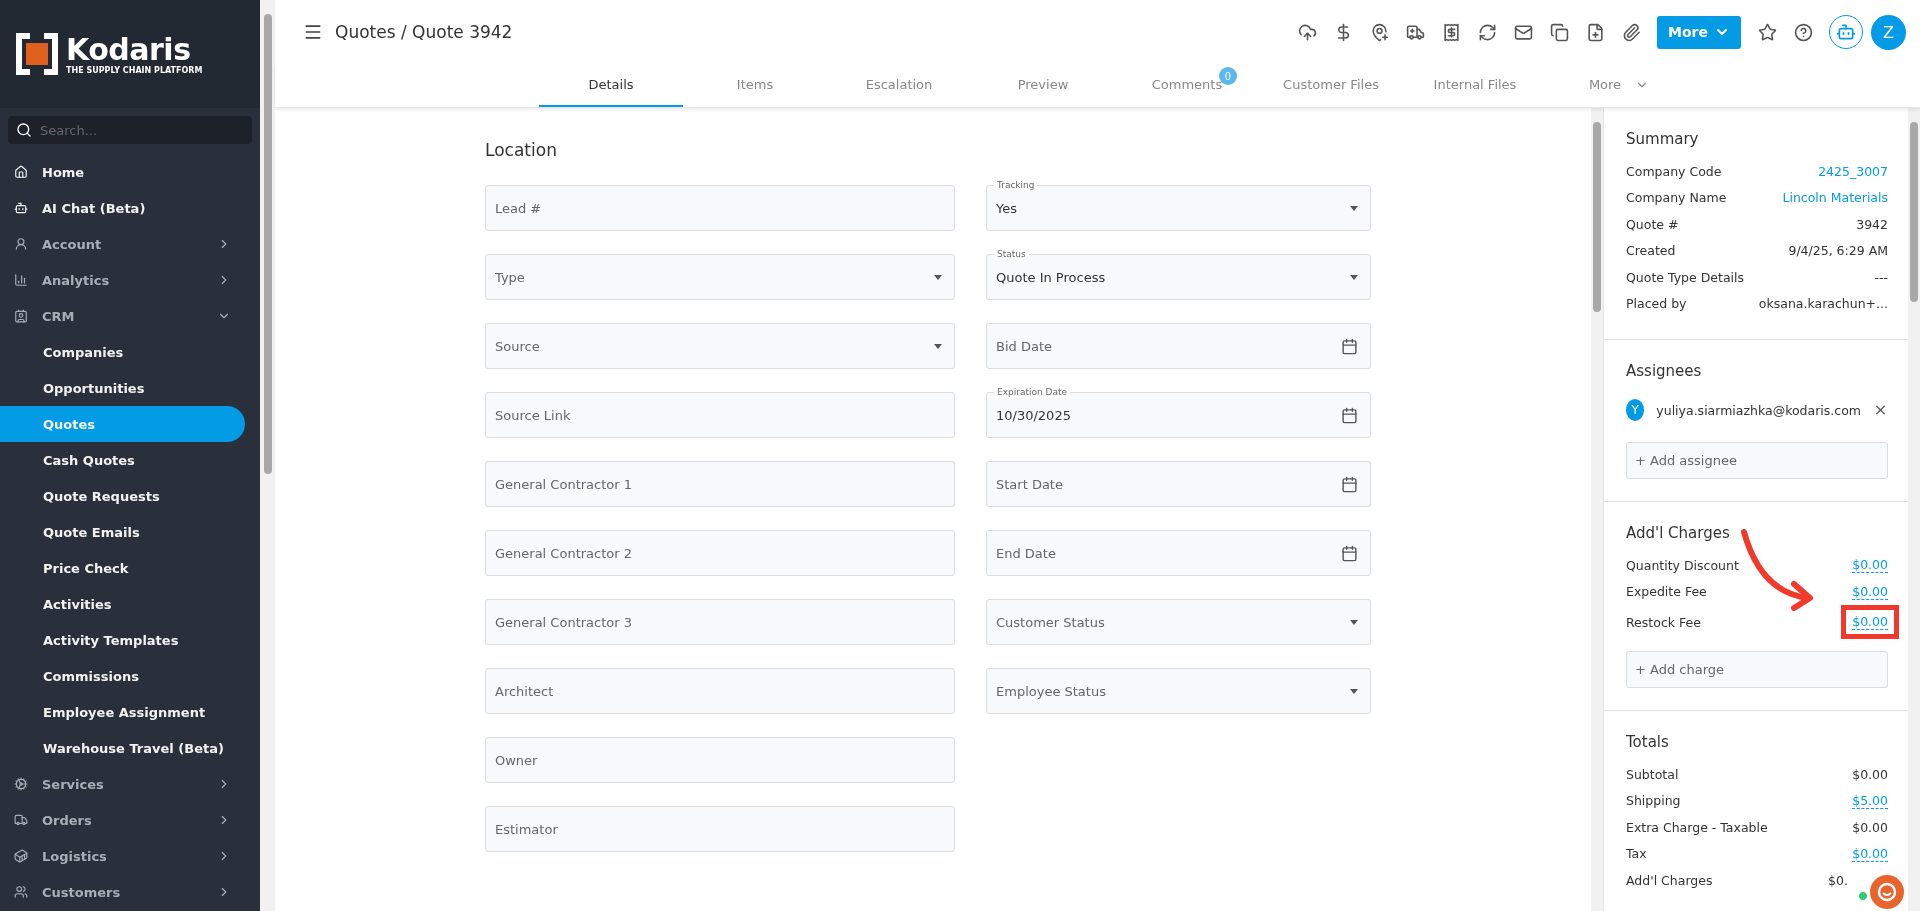 The height and width of the screenshot is (911, 1920). Describe the element at coordinates (720, 208) in the screenshot. I see `input-field: Lead #` at that location.